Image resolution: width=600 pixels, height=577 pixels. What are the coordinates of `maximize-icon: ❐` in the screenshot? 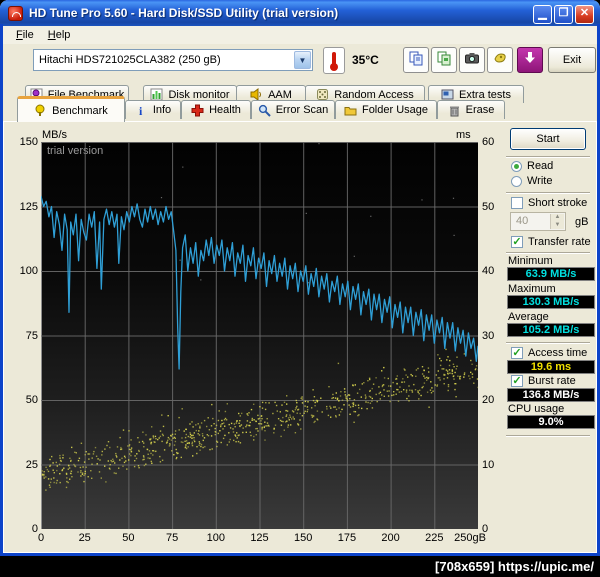 It's located at (563, 13).